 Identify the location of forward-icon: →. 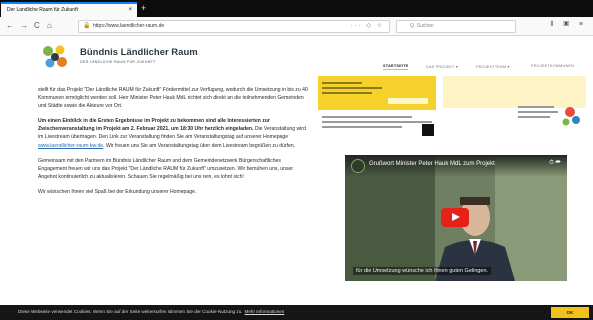
(24, 26).